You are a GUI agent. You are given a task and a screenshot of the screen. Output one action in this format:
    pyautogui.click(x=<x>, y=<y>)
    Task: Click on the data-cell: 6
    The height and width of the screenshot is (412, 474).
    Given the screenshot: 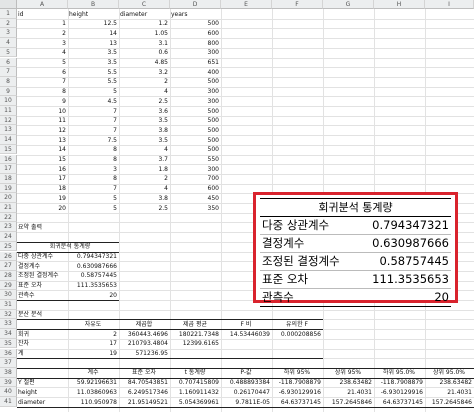 What is the action you would take?
    pyautogui.click(x=42, y=72)
    